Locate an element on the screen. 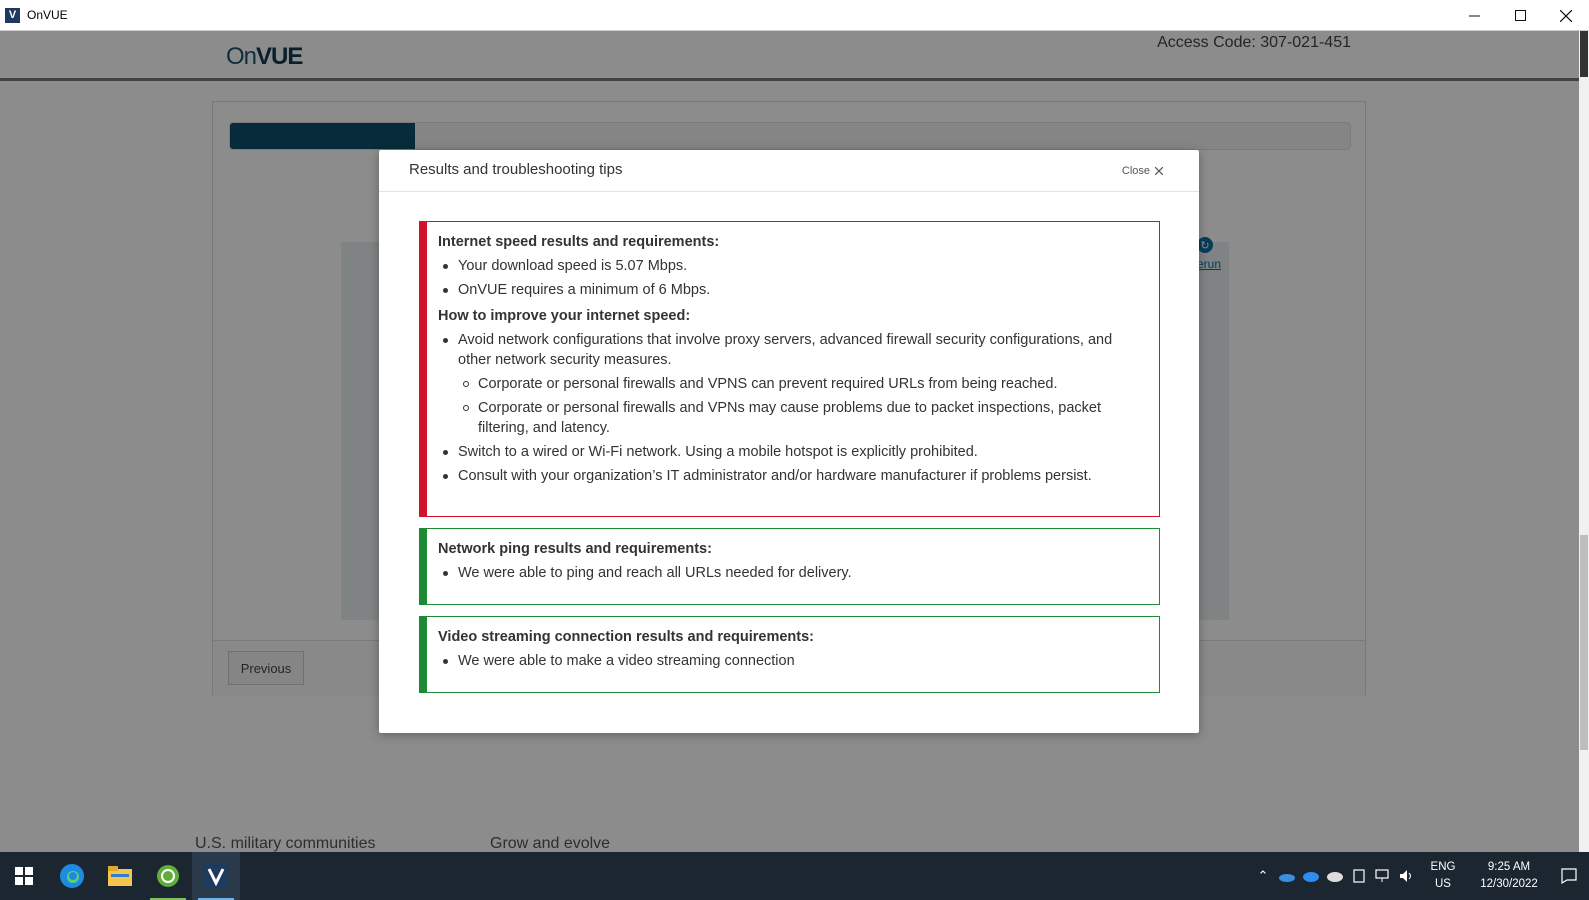 This screenshot has height=900, width=1589. close-window-button is located at coordinates (1566, 15).